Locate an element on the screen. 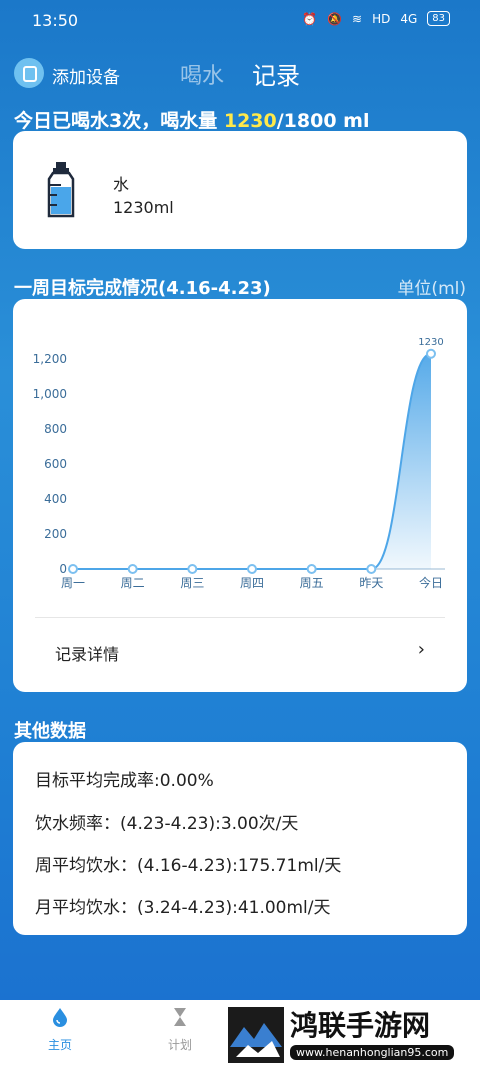  today-summary: 今日已喝水3次，喝水量 1230/1800 ml is located at coordinates (191, 119).